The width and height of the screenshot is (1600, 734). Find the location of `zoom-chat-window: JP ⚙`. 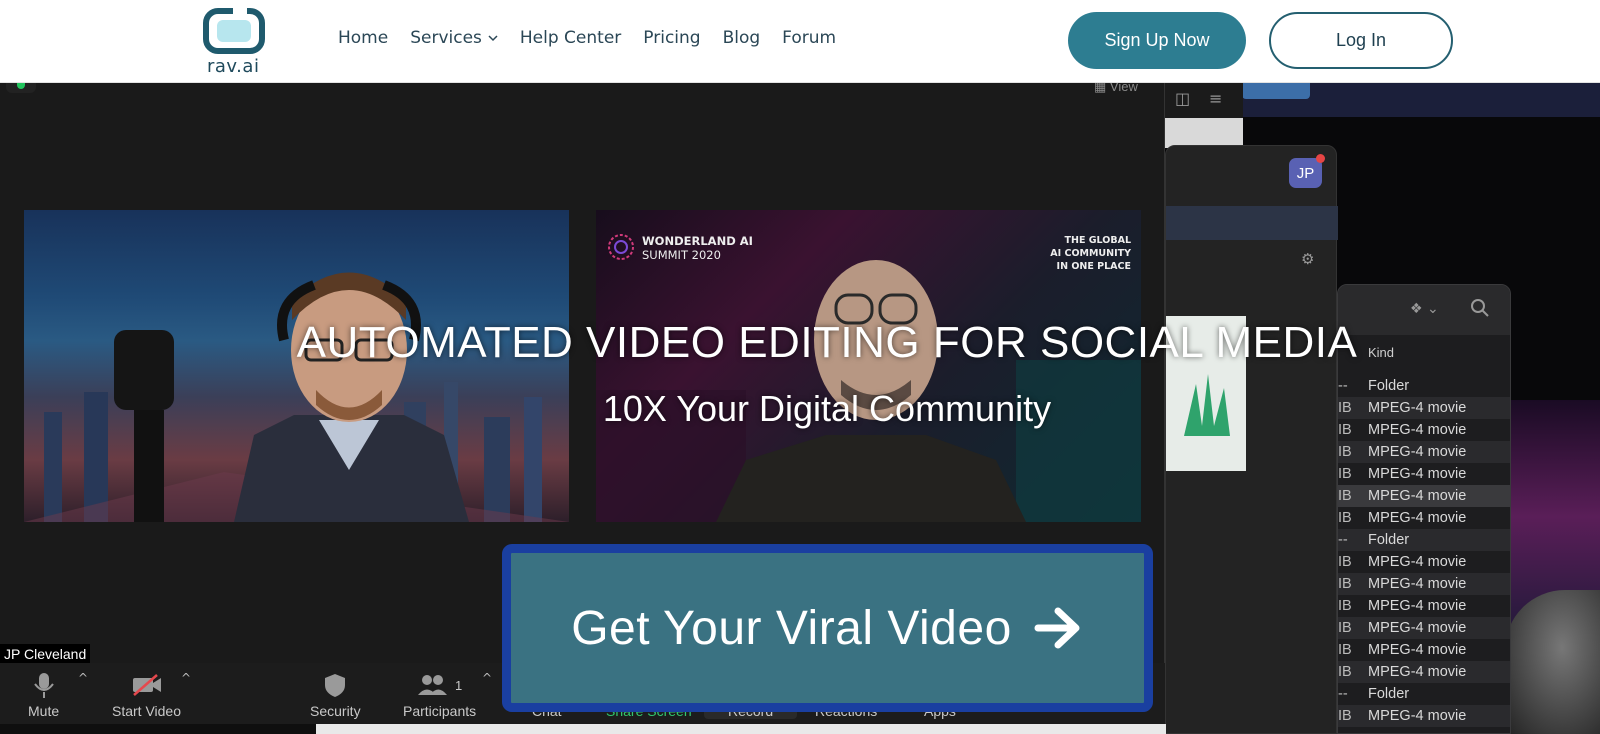

zoom-chat-window: JP ⚙ is located at coordinates (1251, 439).